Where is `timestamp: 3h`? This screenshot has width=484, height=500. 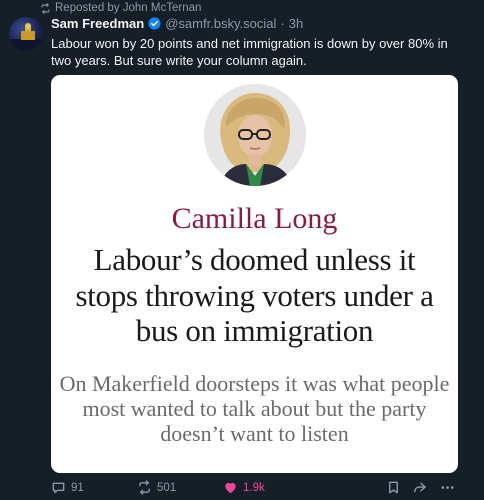 timestamp: 3h is located at coordinates (296, 23).